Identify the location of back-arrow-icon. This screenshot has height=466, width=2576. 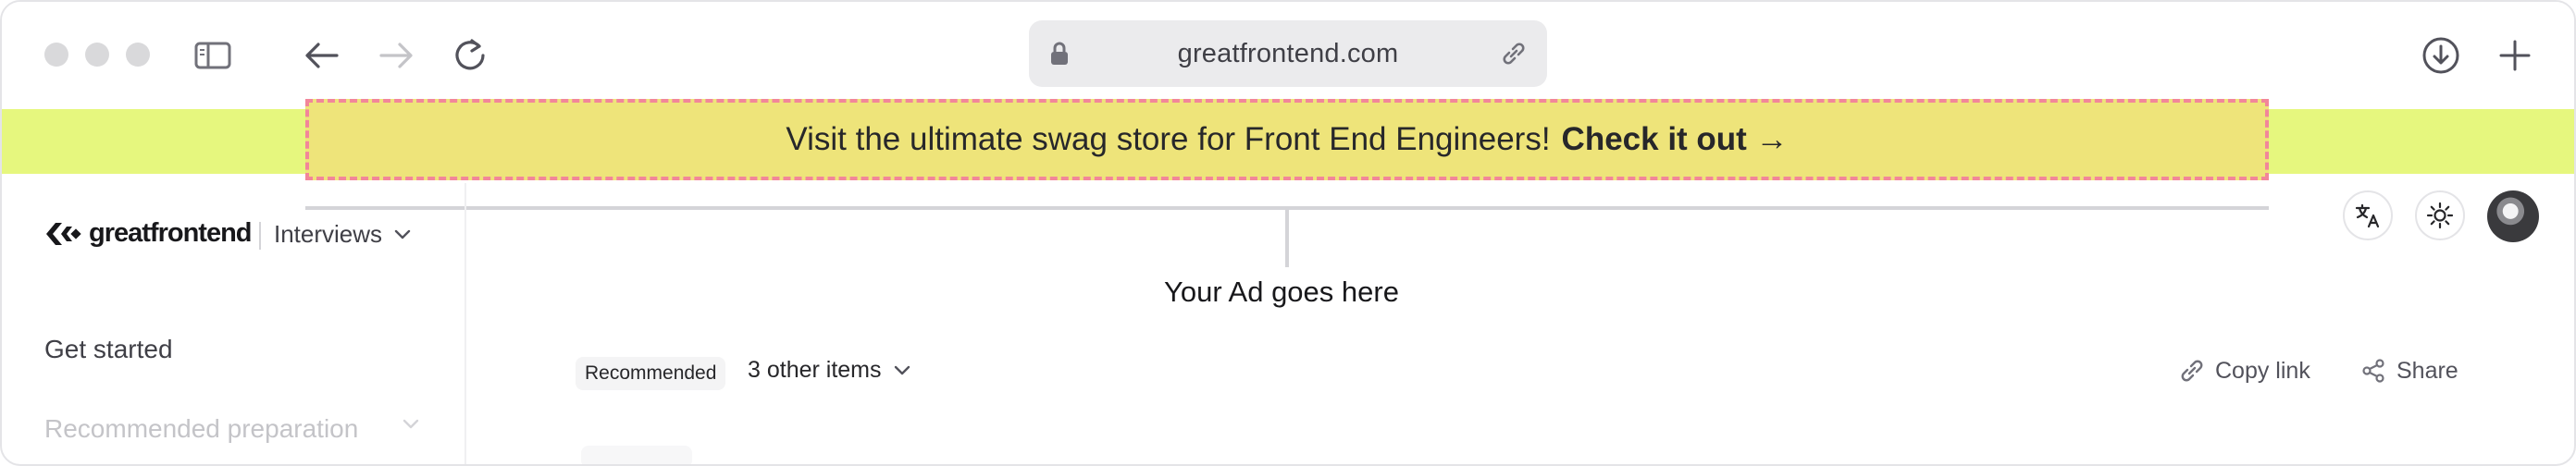
(322, 56).